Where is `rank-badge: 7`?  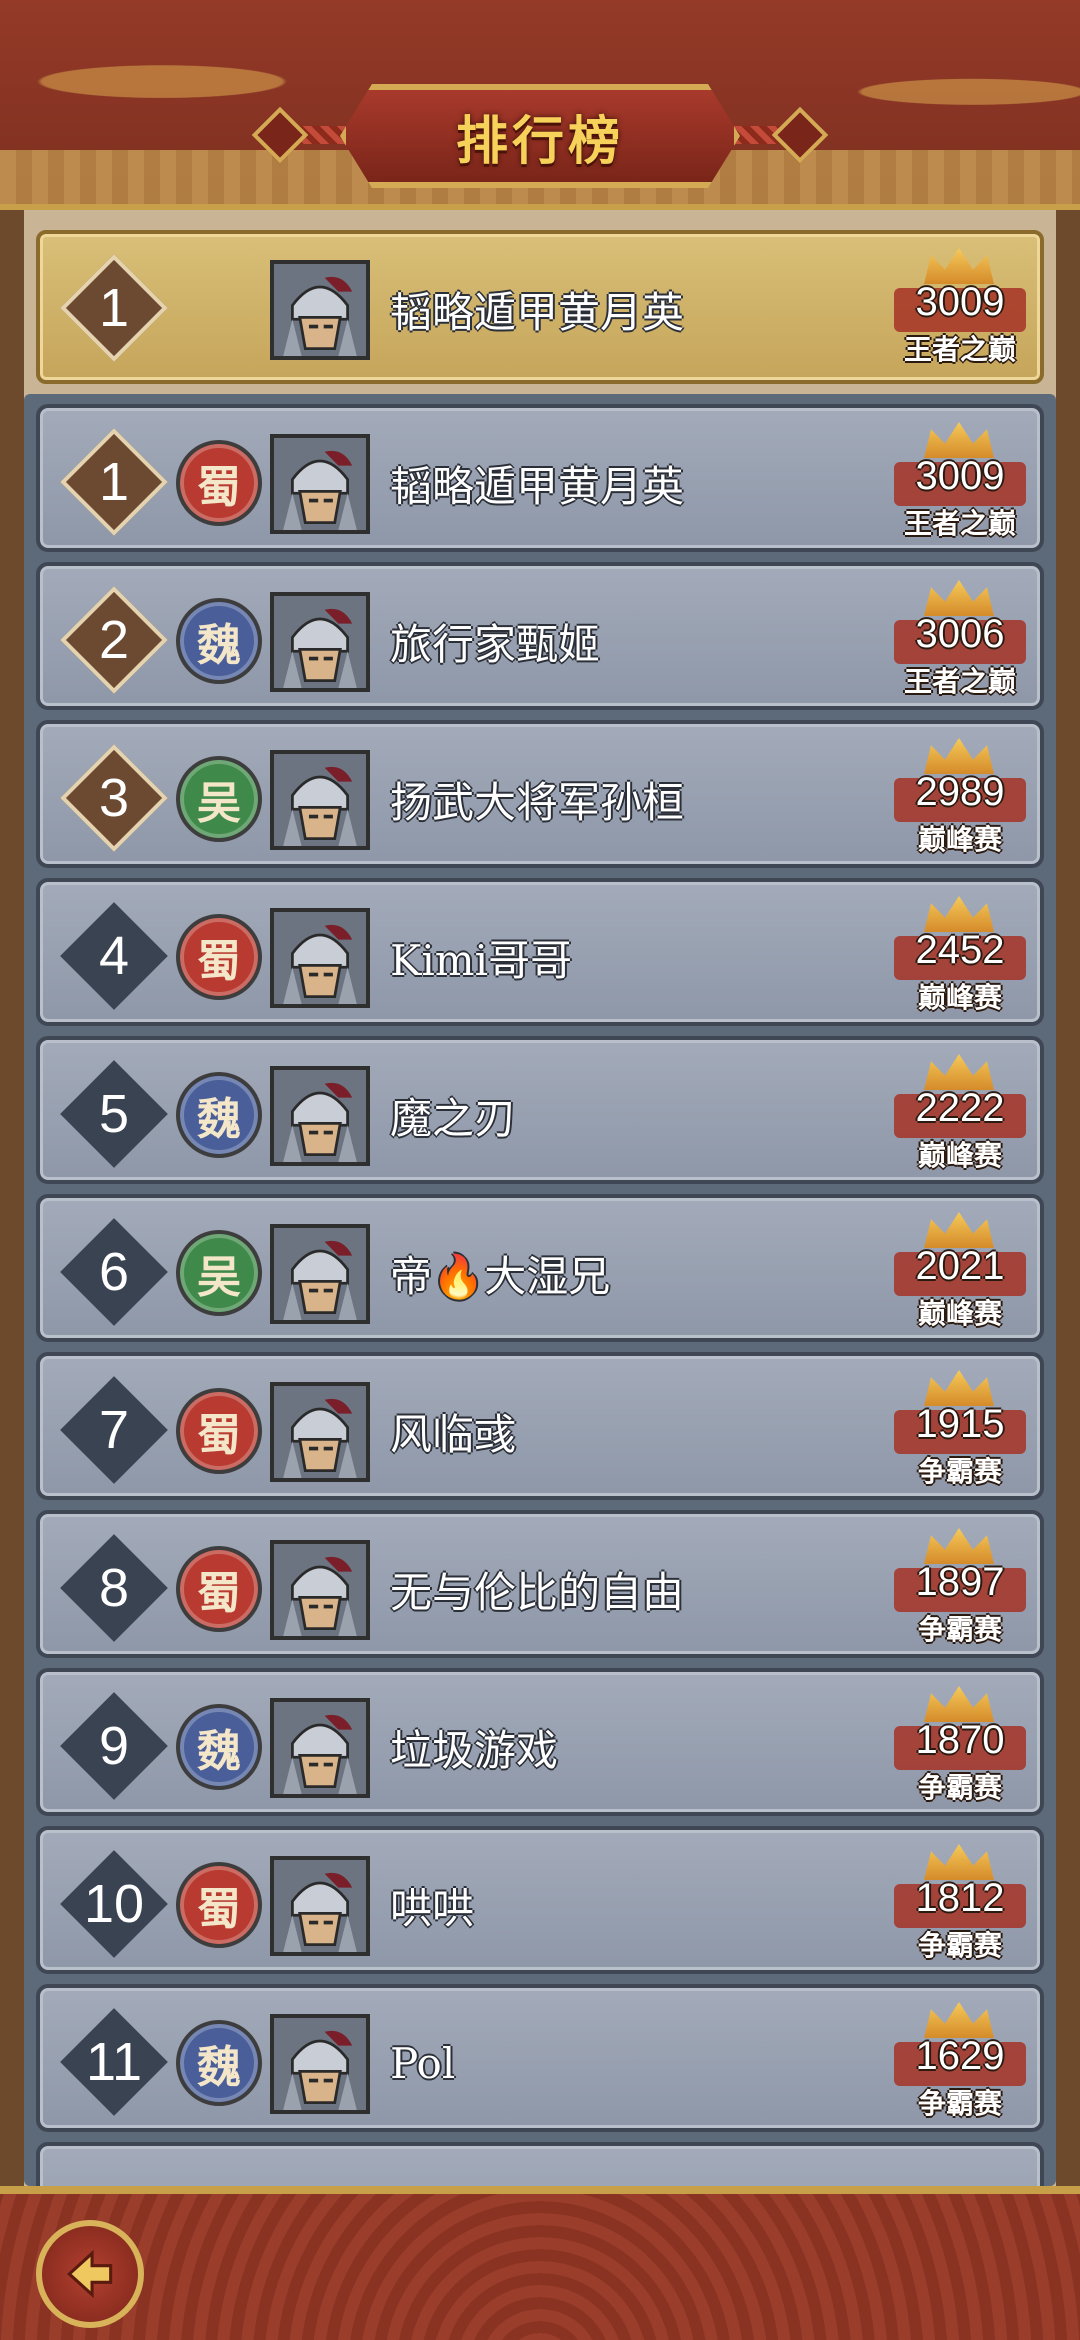 rank-badge: 7 is located at coordinates (114, 1430).